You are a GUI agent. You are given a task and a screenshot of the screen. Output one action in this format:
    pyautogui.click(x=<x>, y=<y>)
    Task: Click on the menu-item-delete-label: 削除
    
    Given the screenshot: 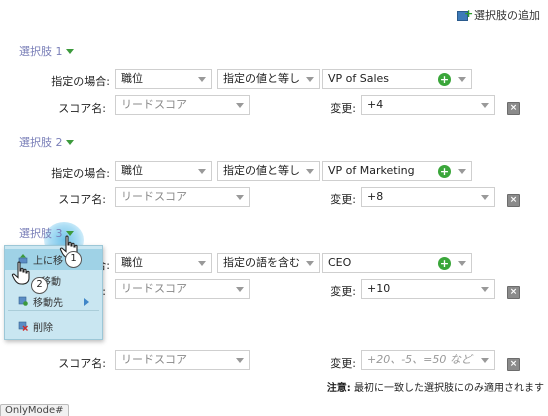 What is the action you would take?
    pyautogui.click(x=43, y=328)
    